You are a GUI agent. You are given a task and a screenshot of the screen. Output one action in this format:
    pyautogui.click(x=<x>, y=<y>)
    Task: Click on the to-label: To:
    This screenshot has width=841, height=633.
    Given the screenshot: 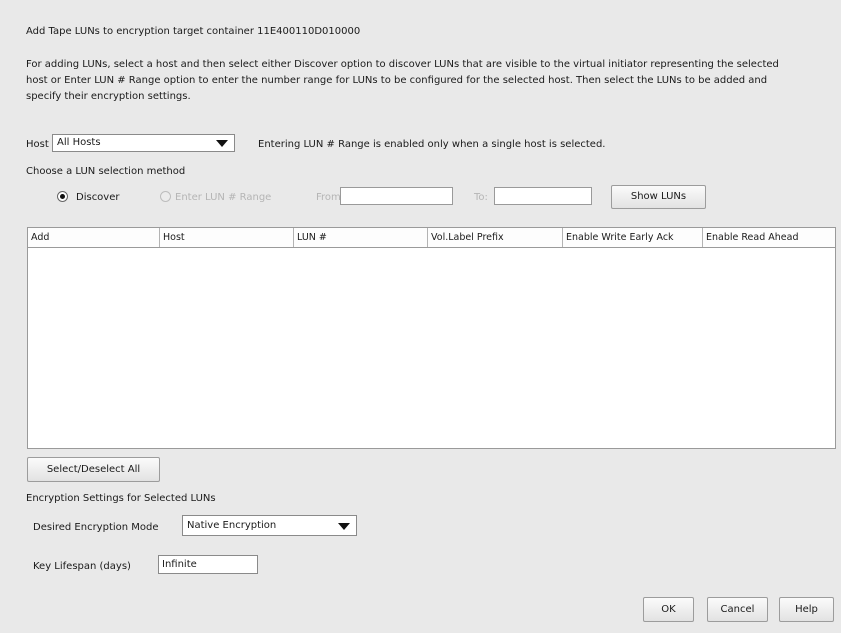 What is the action you would take?
    pyautogui.click(x=481, y=197)
    